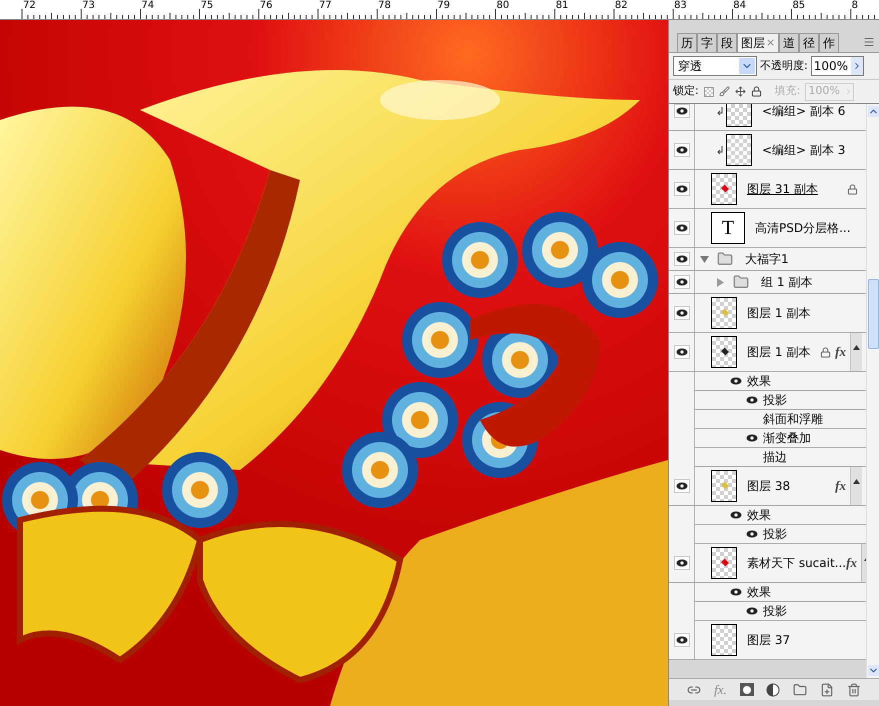 This screenshot has height=706, width=879. I want to click on ruler-label: 81, so click(563, 6).